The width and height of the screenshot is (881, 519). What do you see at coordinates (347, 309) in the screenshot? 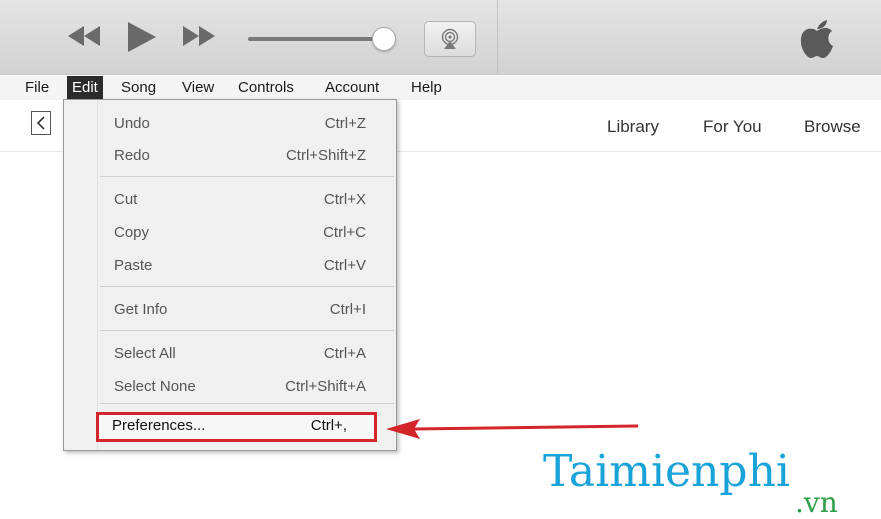
I see `menu-item-shortcut: Ctrl+I` at bounding box center [347, 309].